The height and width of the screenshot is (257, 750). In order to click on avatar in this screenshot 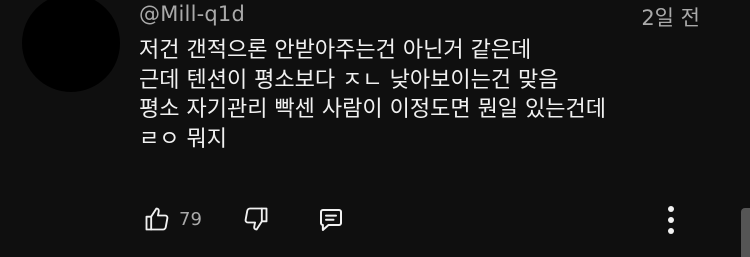, I will do `click(71, 46)`.